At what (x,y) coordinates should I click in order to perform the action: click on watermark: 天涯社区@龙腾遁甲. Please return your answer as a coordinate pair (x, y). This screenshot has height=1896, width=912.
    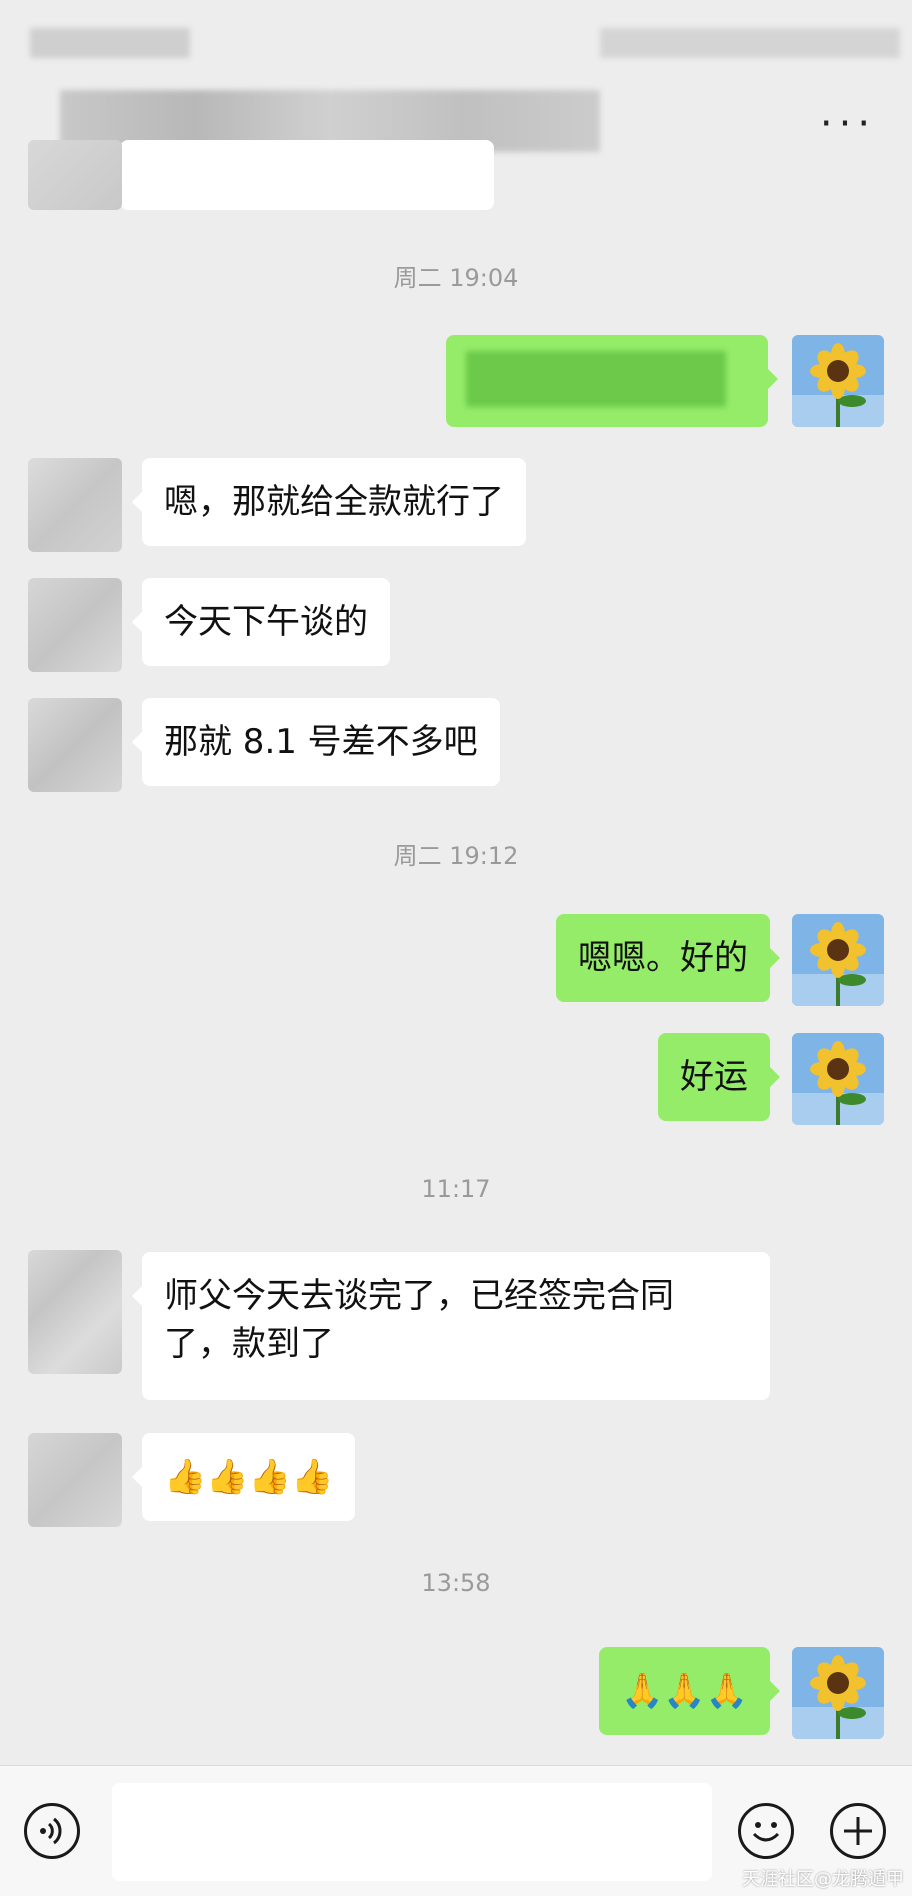
    Looking at the image, I should click on (823, 1879).